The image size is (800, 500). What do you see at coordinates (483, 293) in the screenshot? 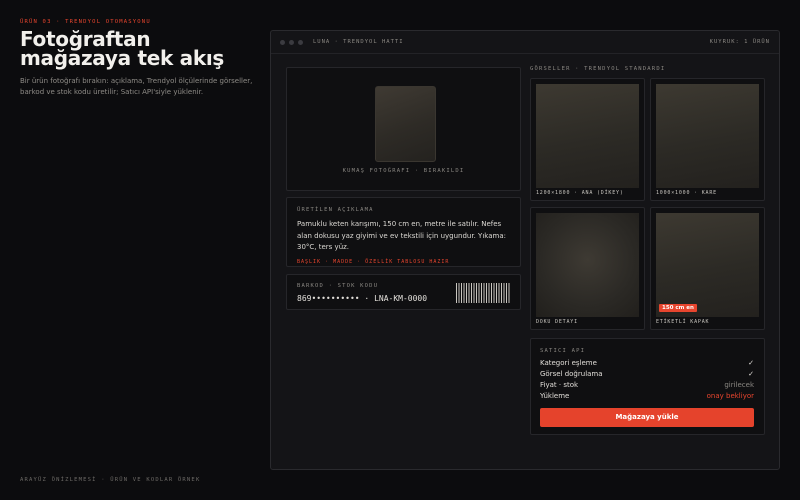
I see `barcode-icon` at bounding box center [483, 293].